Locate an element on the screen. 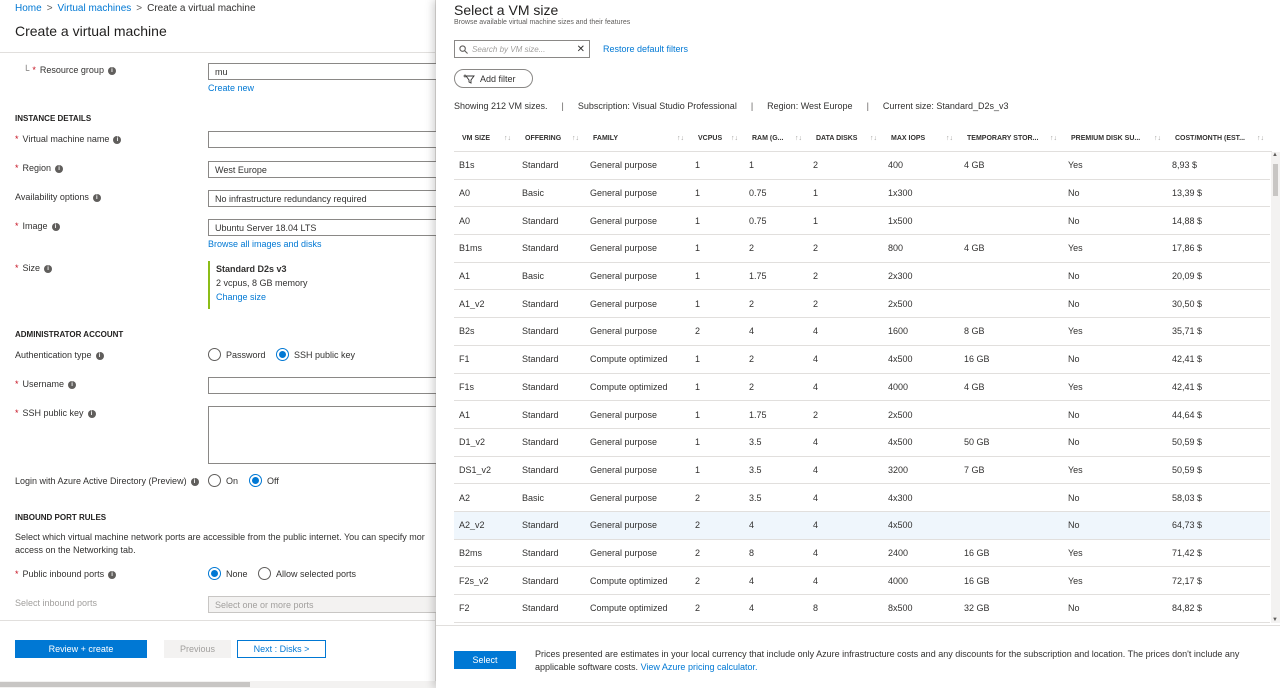 The height and width of the screenshot is (688, 1280). ports-none-radio: None is located at coordinates (228, 573).